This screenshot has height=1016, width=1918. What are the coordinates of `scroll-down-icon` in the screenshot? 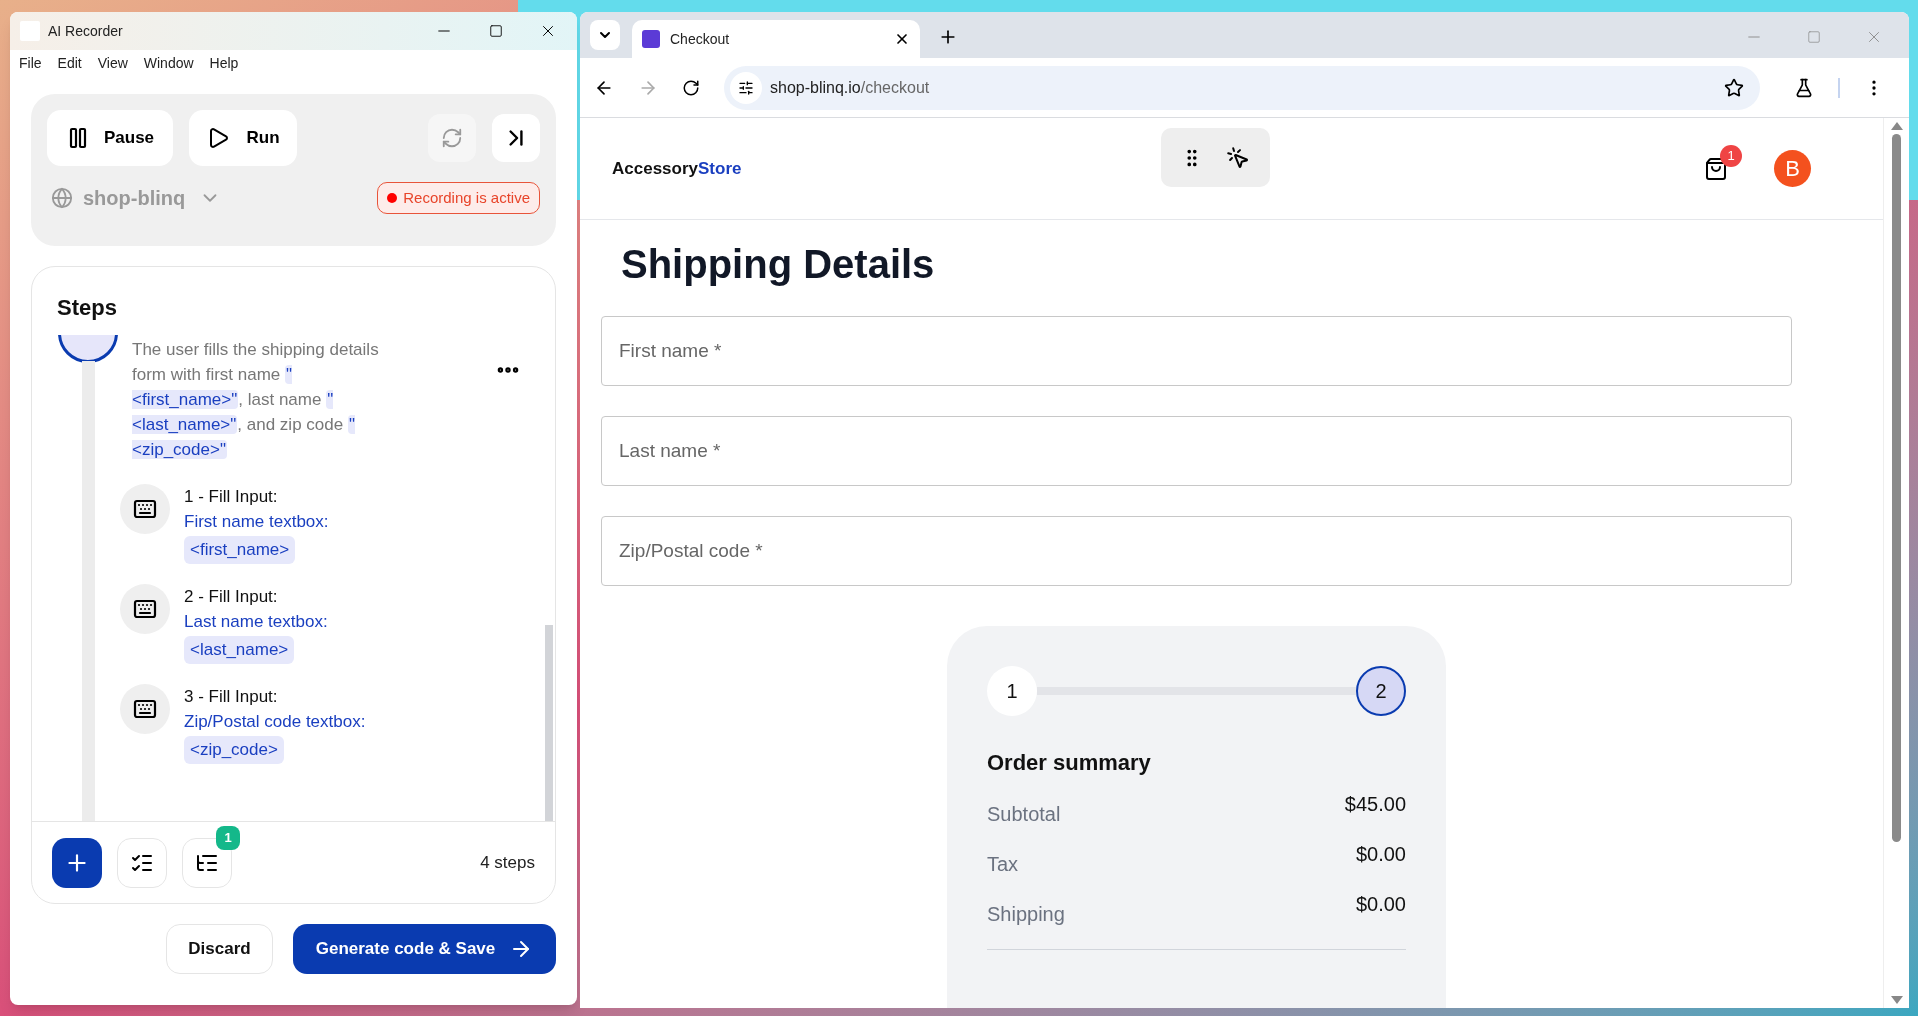 It's located at (1896, 1000).